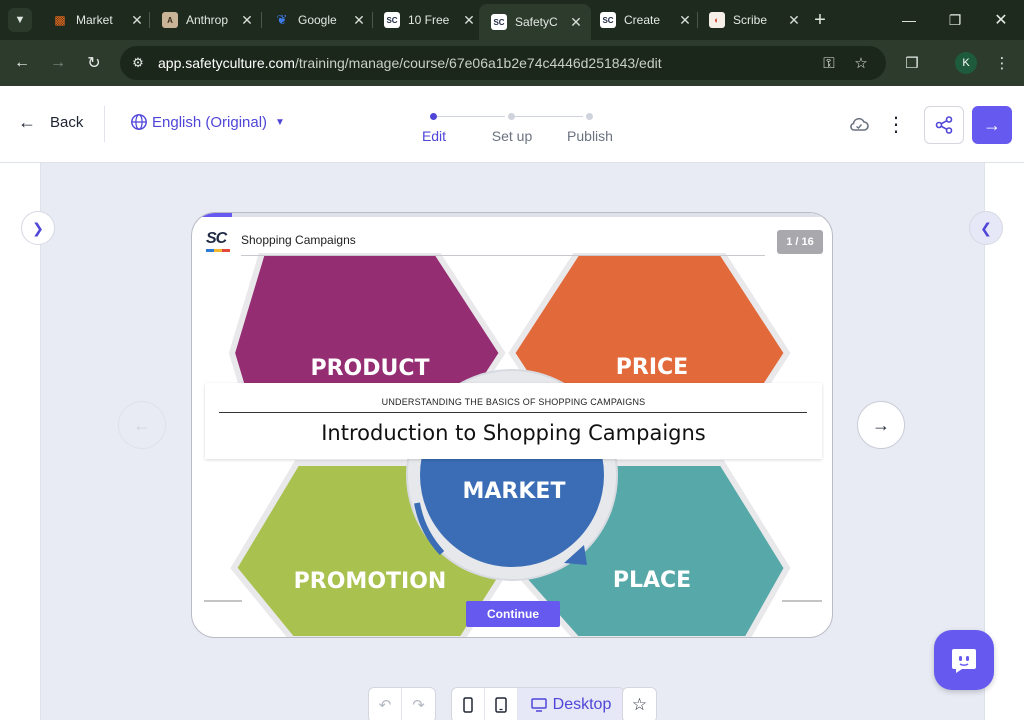 This screenshot has width=1024, height=720. I want to click on cloud-saved-icon, so click(859, 125).